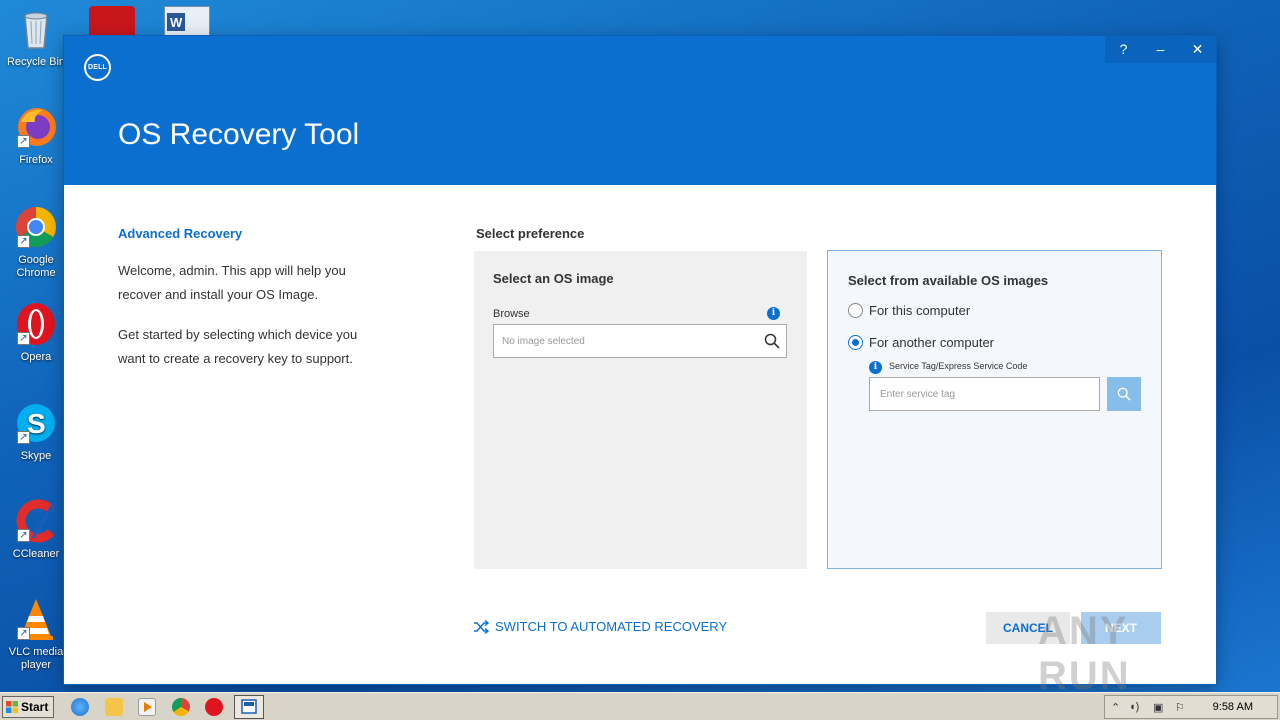  Describe the element at coordinates (36, 62) in the screenshot. I see `desktop-icon-label: Recycle Bin` at that location.